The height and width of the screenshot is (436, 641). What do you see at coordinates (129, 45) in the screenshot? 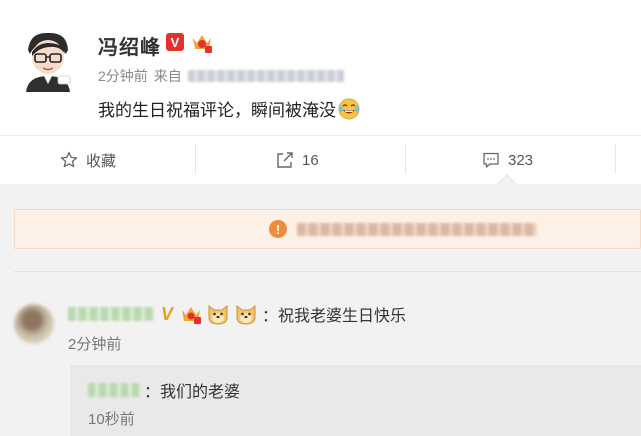
I see `author-name: 冯绍峰` at bounding box center [129, 45].